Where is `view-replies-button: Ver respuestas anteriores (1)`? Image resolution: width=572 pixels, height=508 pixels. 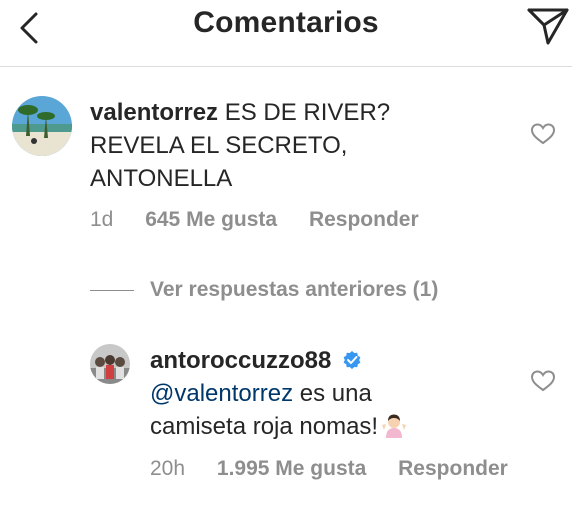
view-replies-button: Ver respuestas anteriores (1) is located at coordinates (264, 290).